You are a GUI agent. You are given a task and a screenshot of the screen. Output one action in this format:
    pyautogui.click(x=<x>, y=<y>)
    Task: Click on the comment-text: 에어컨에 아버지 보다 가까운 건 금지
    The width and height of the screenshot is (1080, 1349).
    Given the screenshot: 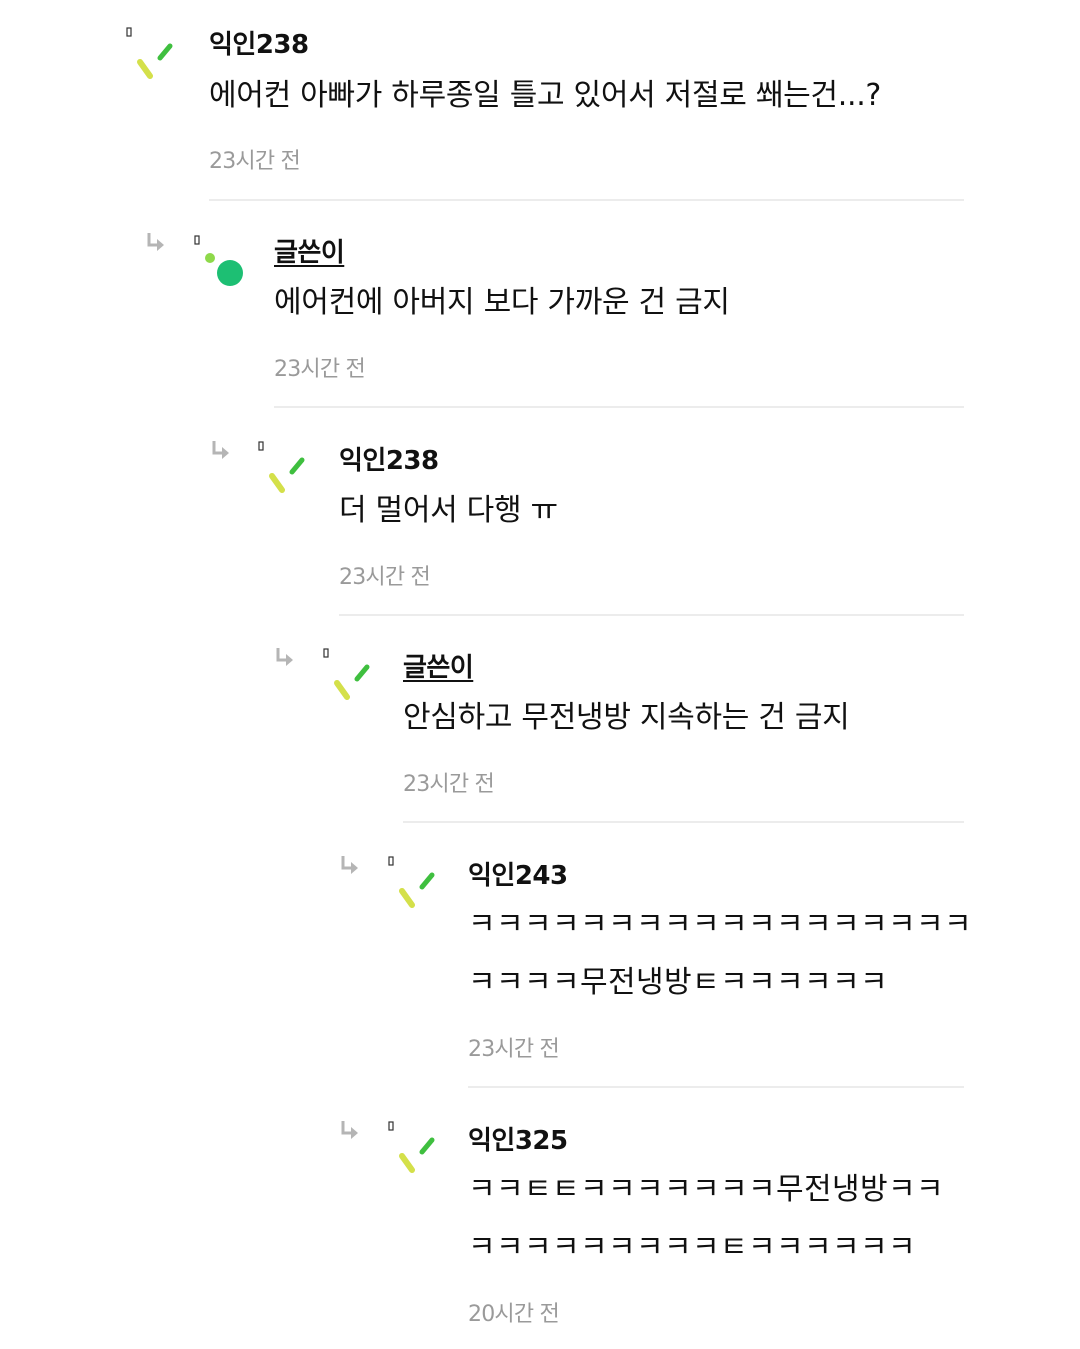 What is the action you would take?
    pyautogui.click(x=502, y=302)
    